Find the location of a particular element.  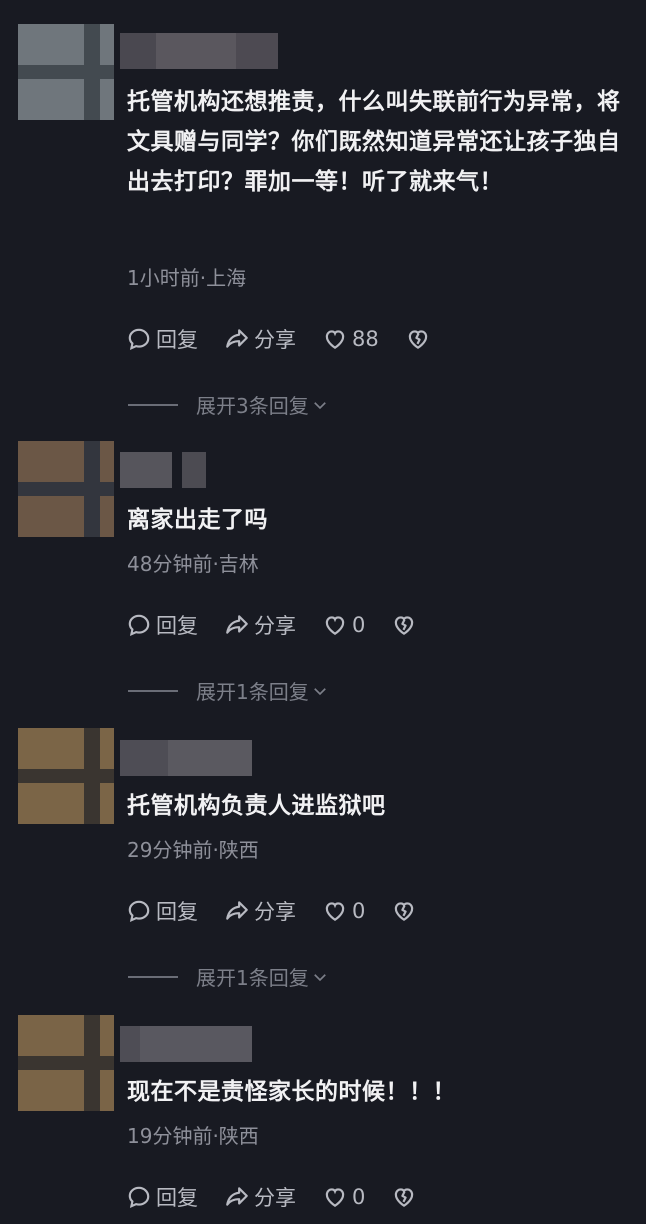

comment-text: 托管机构负责人进监狱吧 is located at coordinates (256, 806).